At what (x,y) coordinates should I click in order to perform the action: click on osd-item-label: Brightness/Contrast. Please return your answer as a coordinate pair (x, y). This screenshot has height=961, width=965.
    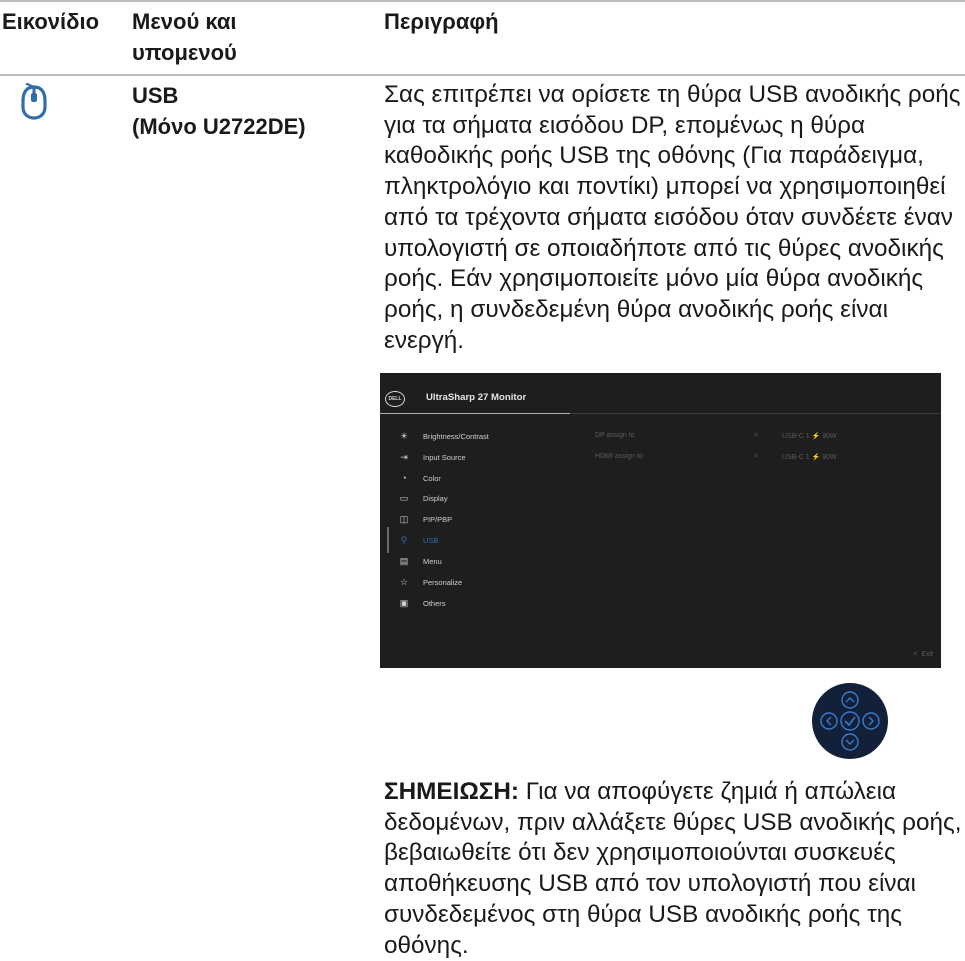
    Looking at the image, I should click on (456, 436).